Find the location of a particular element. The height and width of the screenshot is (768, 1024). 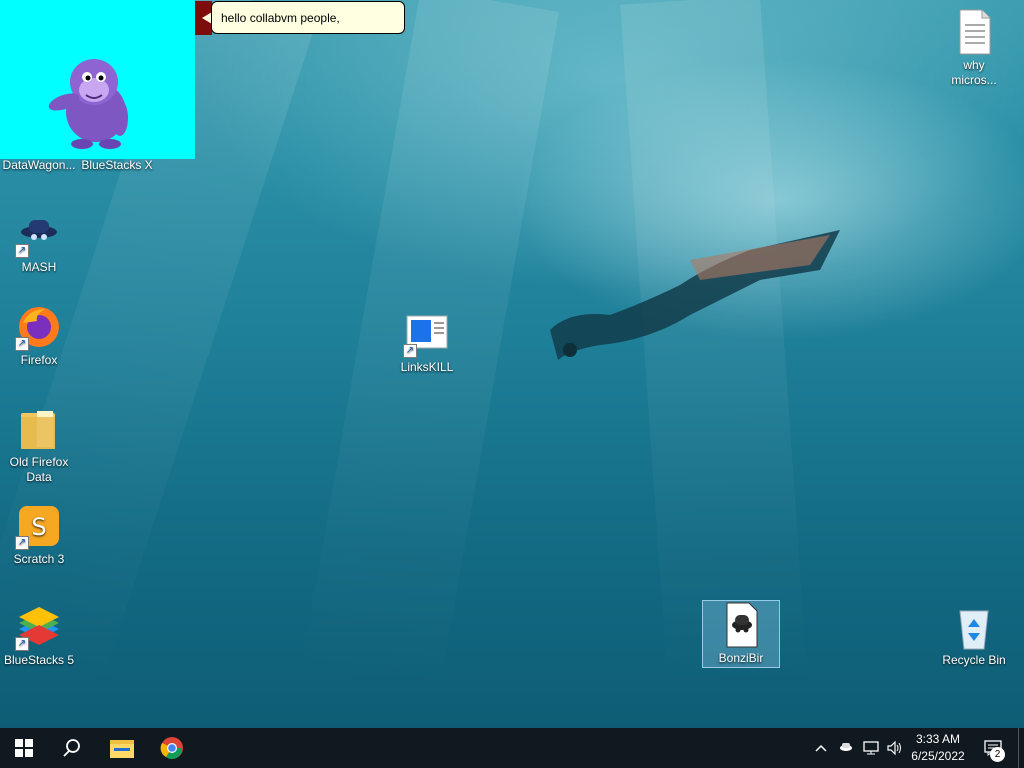

desktop-icon-bluestacks-x: BlueStacks X is located at coordinates (117, 165).